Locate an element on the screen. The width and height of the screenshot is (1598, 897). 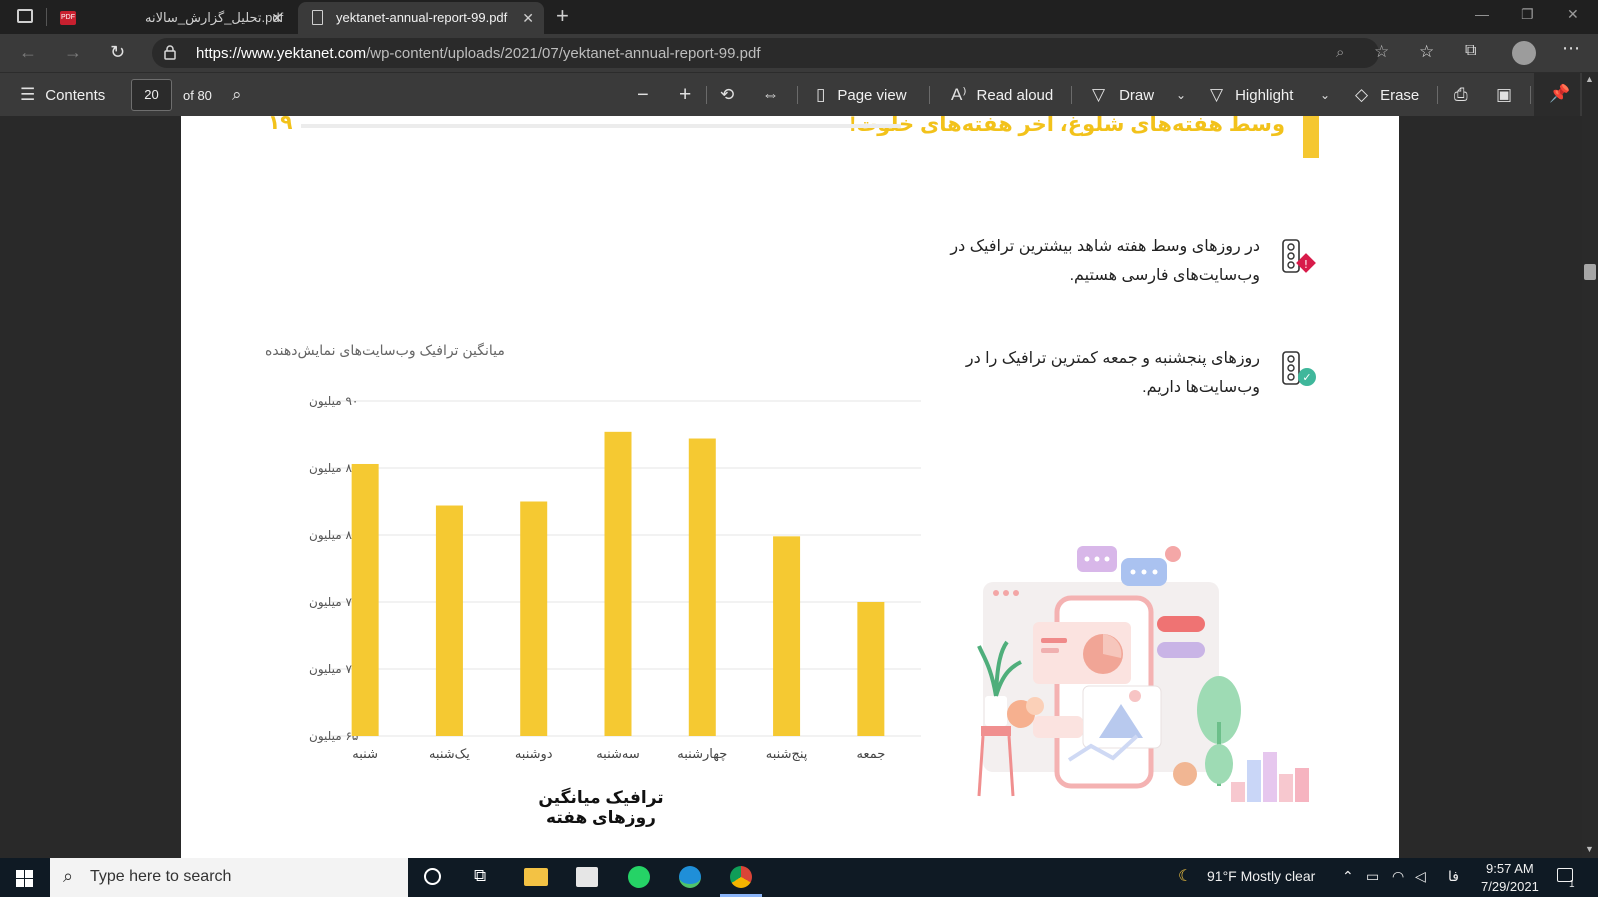
erase-button: ◇ Erase is located at coordinates (1387, 95).